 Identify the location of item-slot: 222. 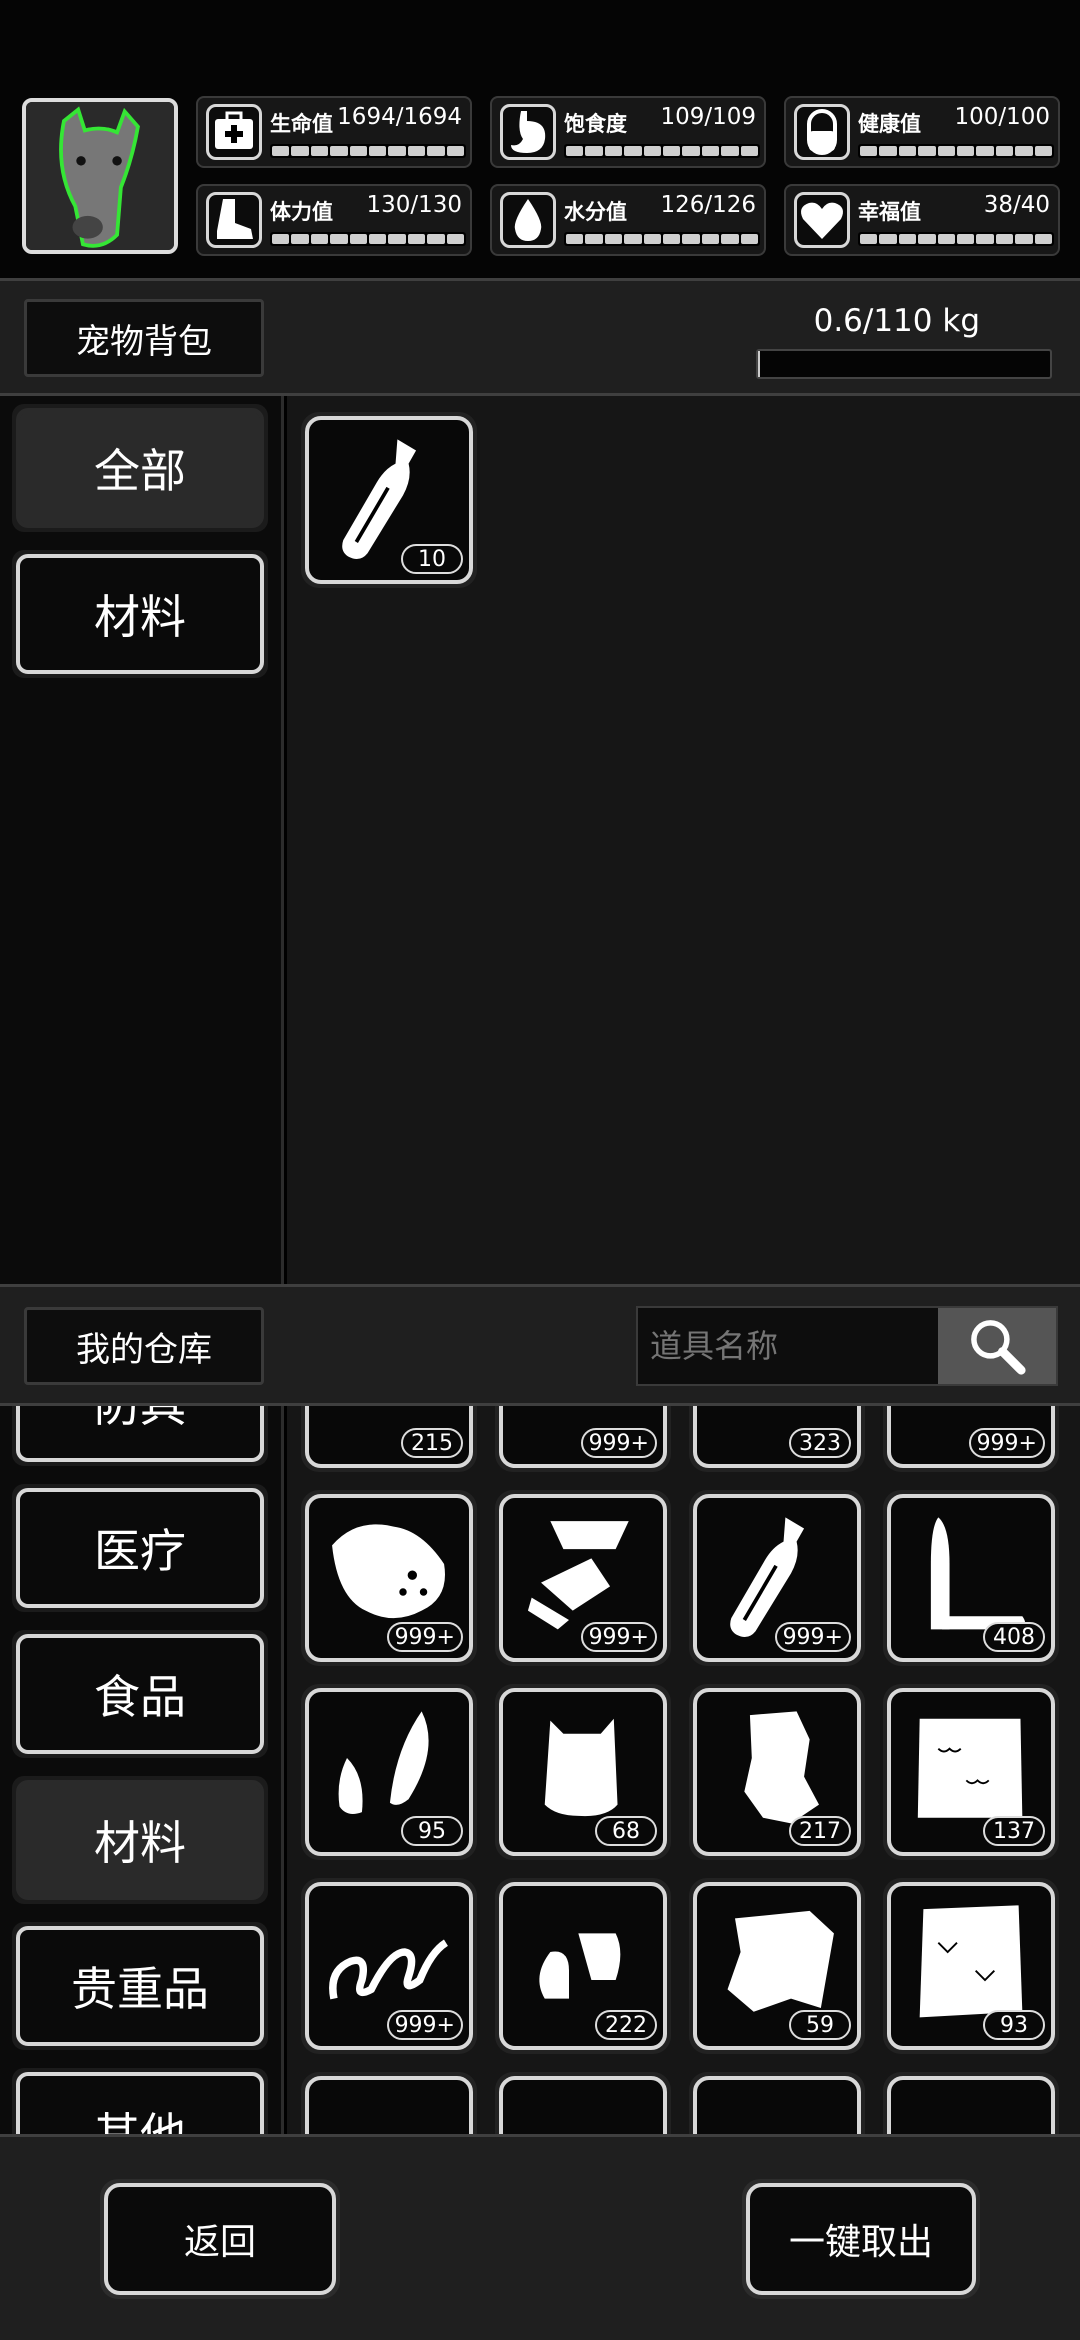
(583, 1966).